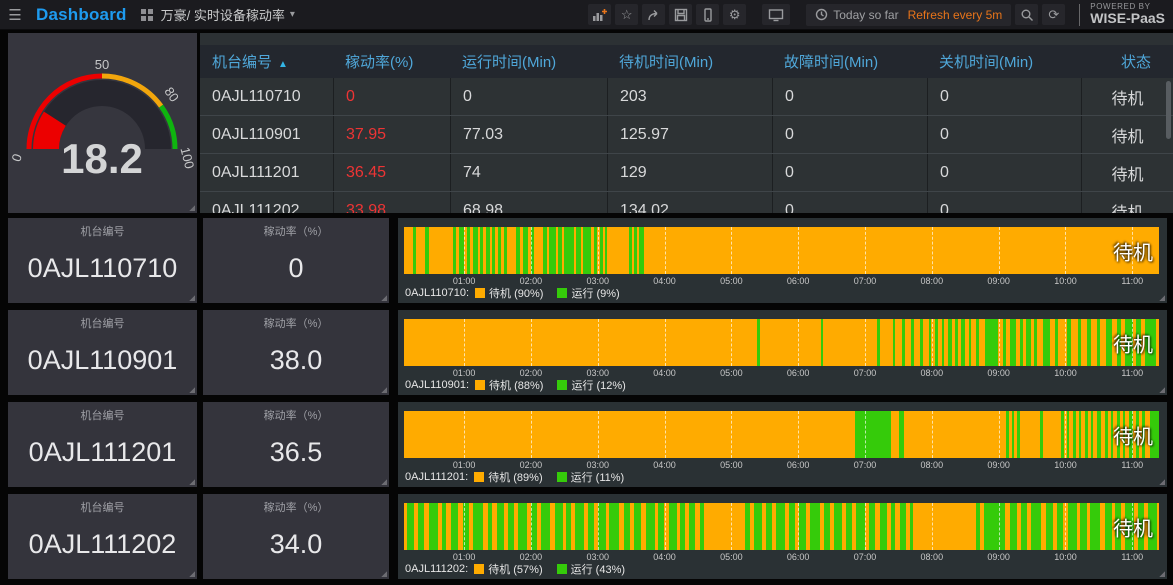 The height and width of the screenshot is (585, 1173). What do you see at coordinates (292, 14) in the screenshot?
I see `chevron-down-icon: ▾` at bounding box center [292, 14].